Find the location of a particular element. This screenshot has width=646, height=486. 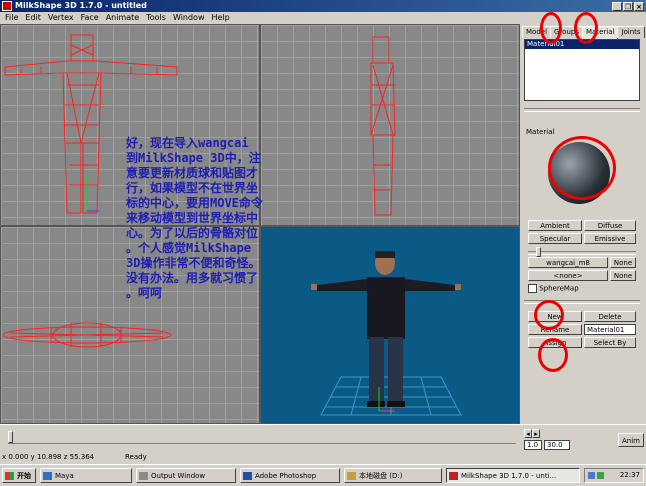

close-button: × is located at coordinates (639, 6).